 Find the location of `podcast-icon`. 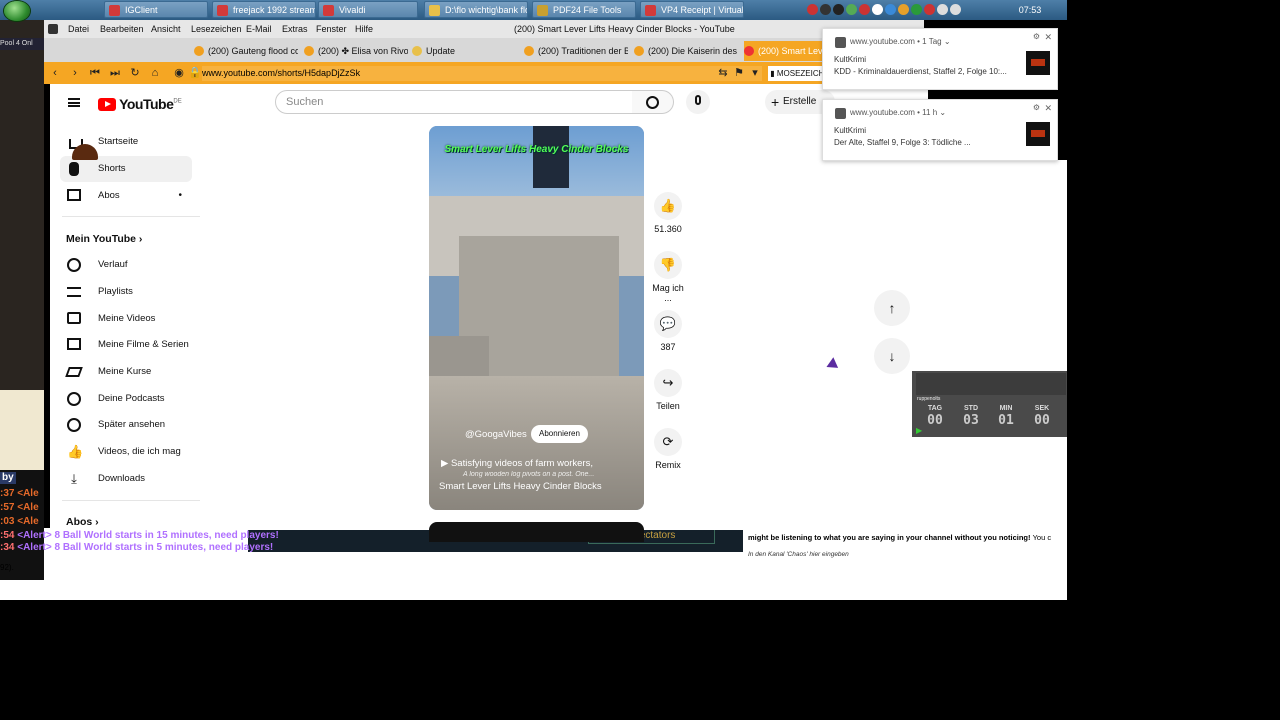

podcast-icon is located at coordinates (74, 399).